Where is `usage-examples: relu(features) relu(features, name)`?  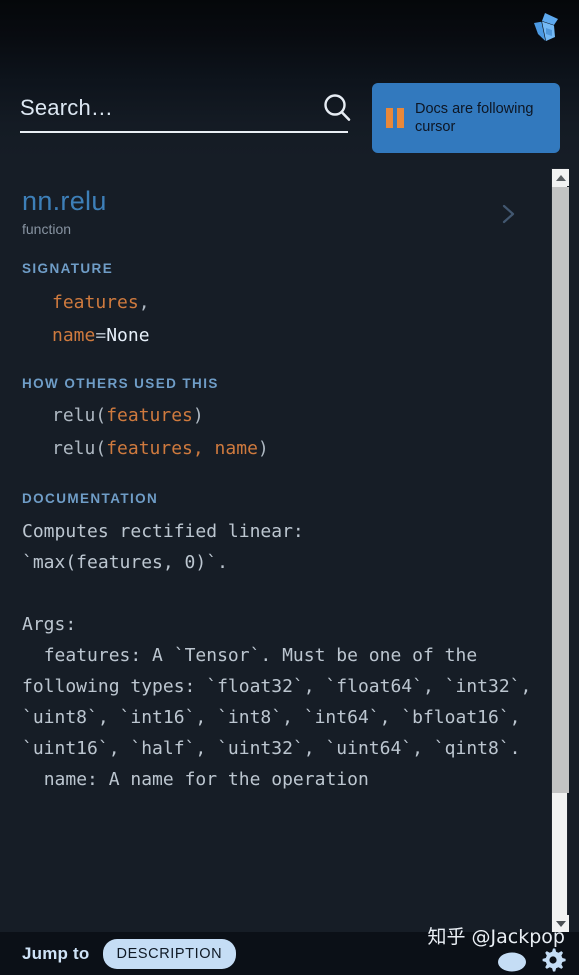 usage-examples: relu(features) relu(features, name) is located at coordinates (275, 432).